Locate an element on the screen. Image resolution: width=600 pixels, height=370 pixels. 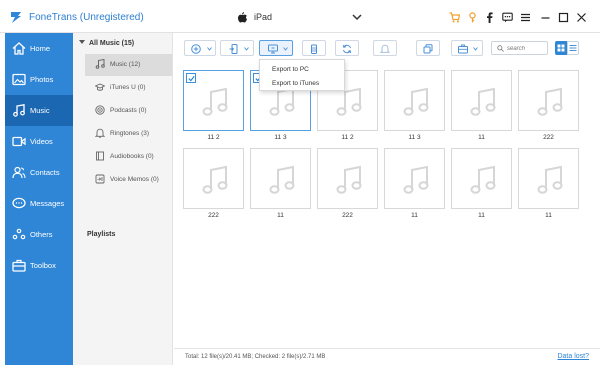
app-logo-icon is located at coordinates (16, 17).